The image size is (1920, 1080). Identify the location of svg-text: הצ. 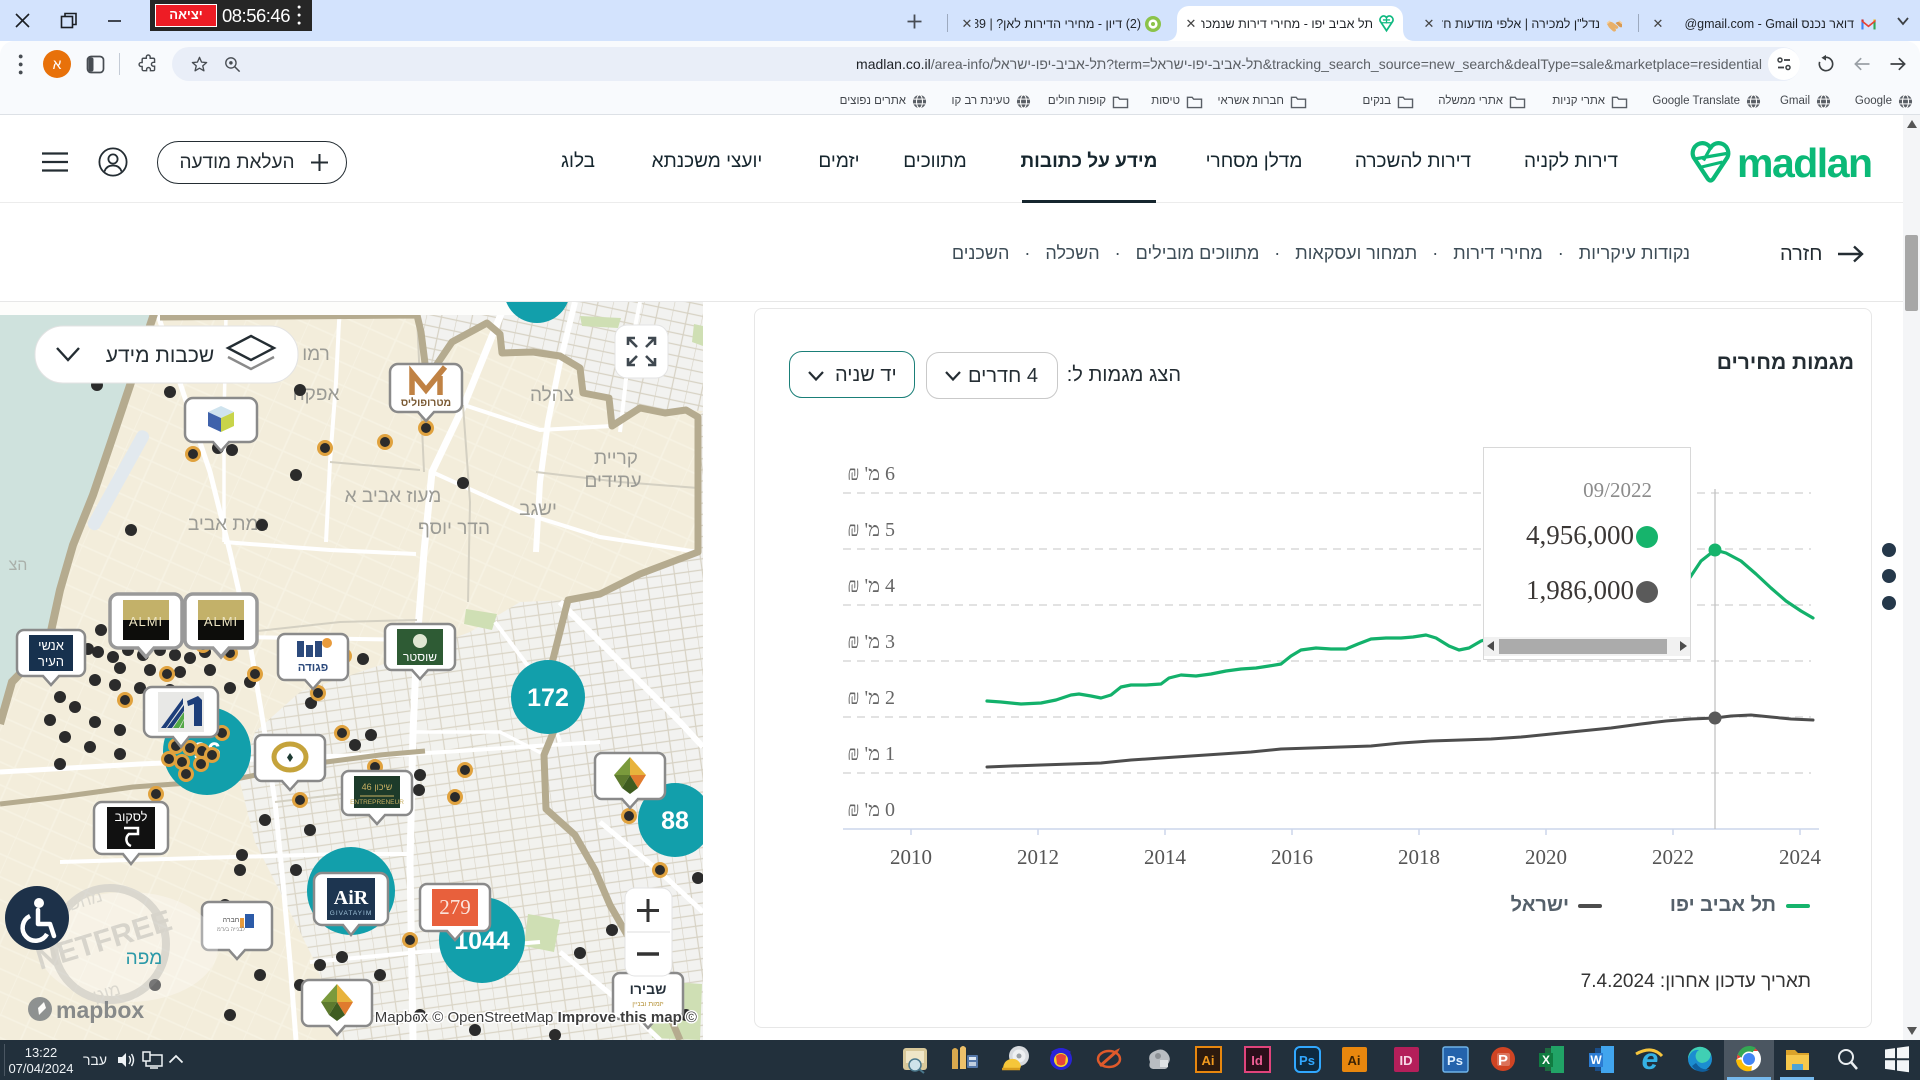
(18, 565).